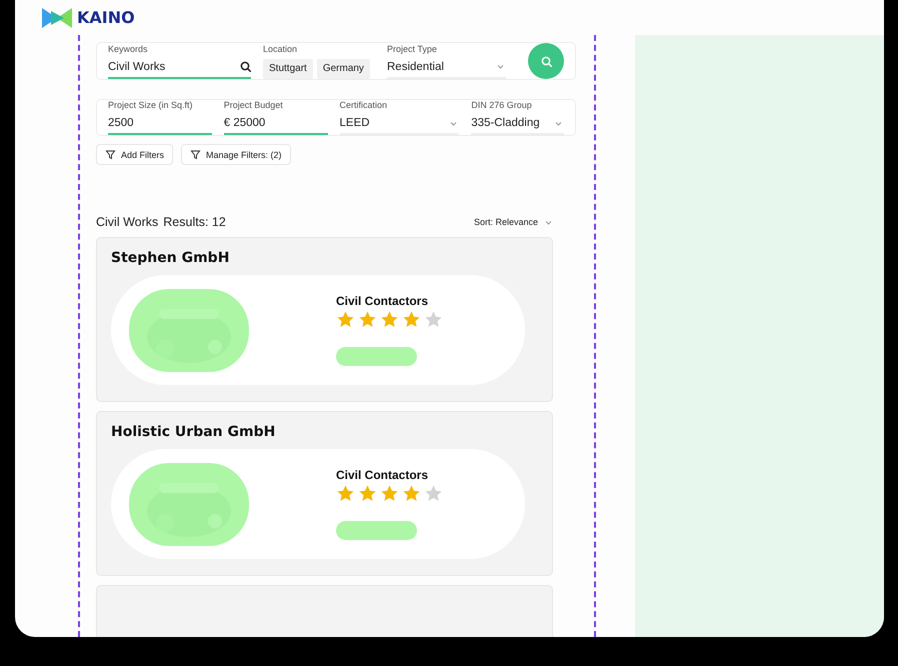  Describe the element at coordinates (324, 493) in the screenshot. I see `result-card: Holistic Urban GmbH Civil Contactors` at that location.